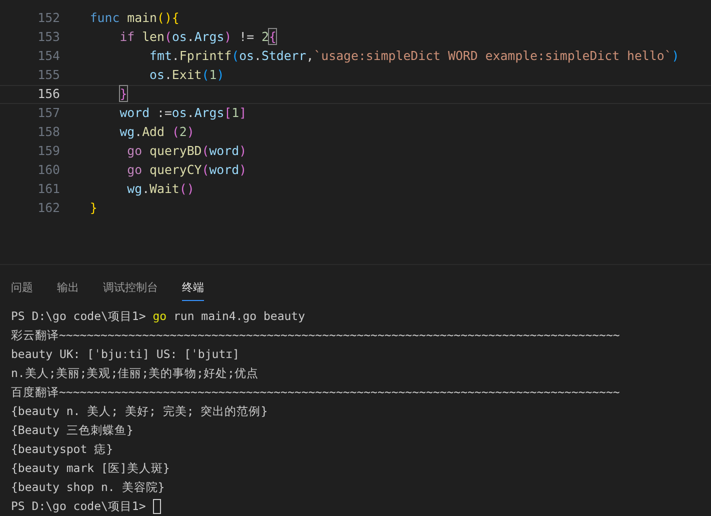 The height and width of the screenshot is (516, 711). I want to click on terminal-line: {beautyspot 痣}, so click(62, 449).